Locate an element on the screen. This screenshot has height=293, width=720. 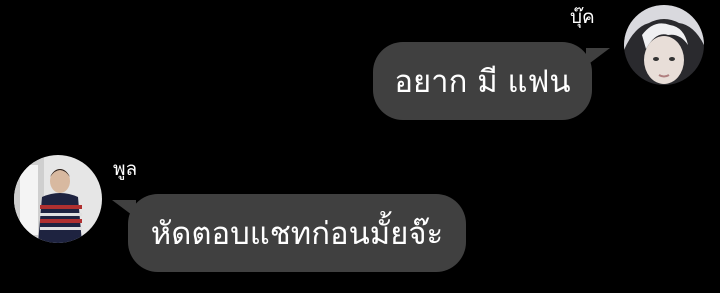
sender-avatar-right is located at coordinates (664, 45).